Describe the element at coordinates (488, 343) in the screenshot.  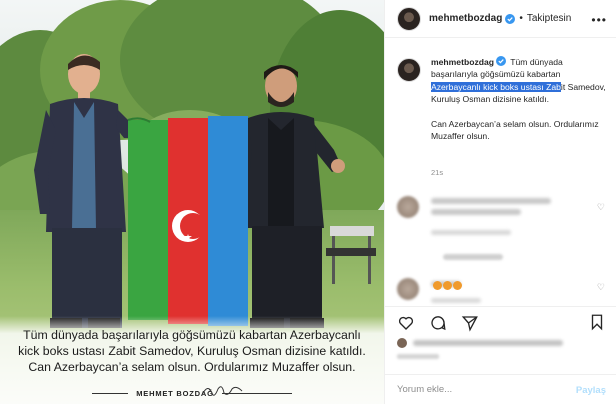
I see `blurred-likes-text` at that location.